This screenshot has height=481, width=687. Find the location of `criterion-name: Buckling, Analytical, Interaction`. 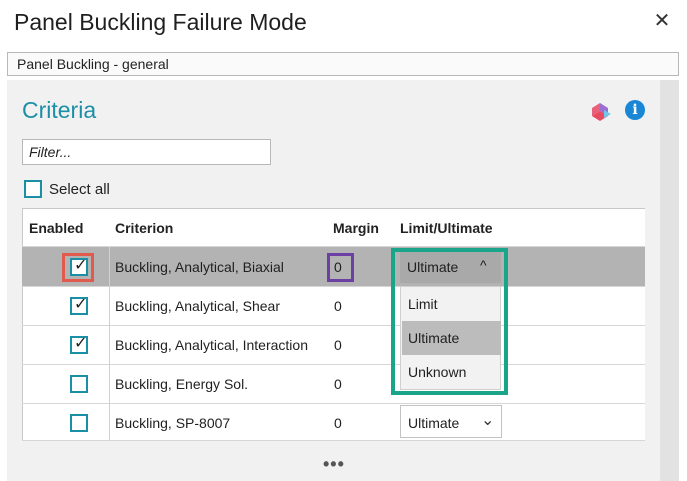

criterion-name: Buckling, Analytical, Interaction is located at coordinates (211, 345).